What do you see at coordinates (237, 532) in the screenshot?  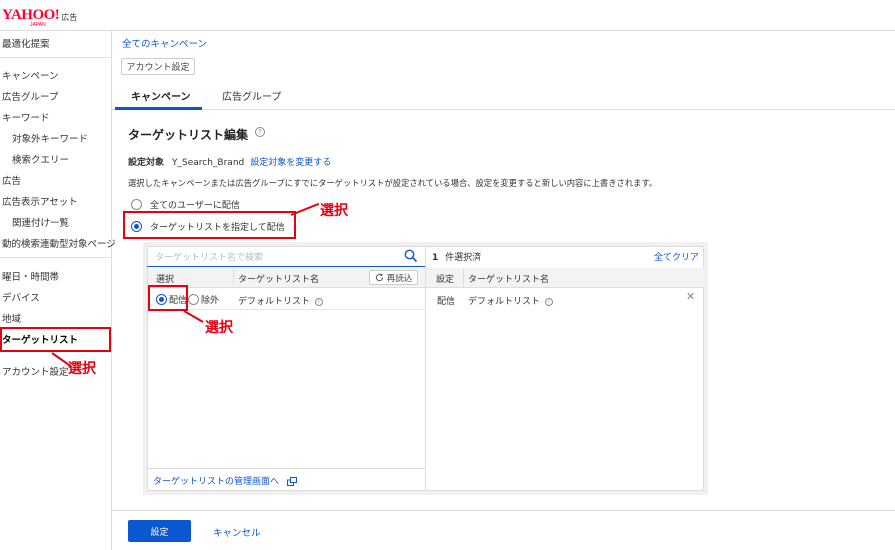 I see `cancel-button: キャンセル` at bounding box center [237, 532].